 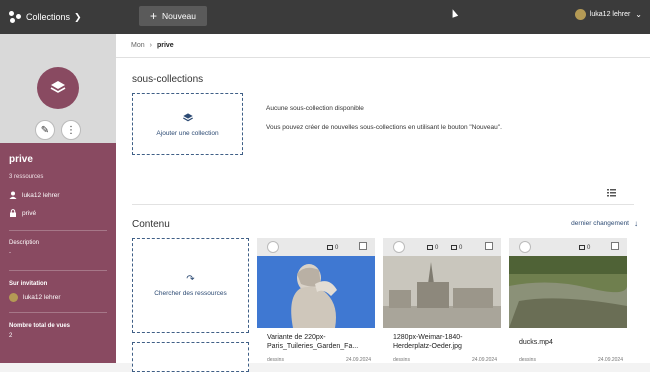 What do you see at coordinates (442, 247) in the screenshot?
I see `card-header: 0 0` at bounding box center [442, 247].